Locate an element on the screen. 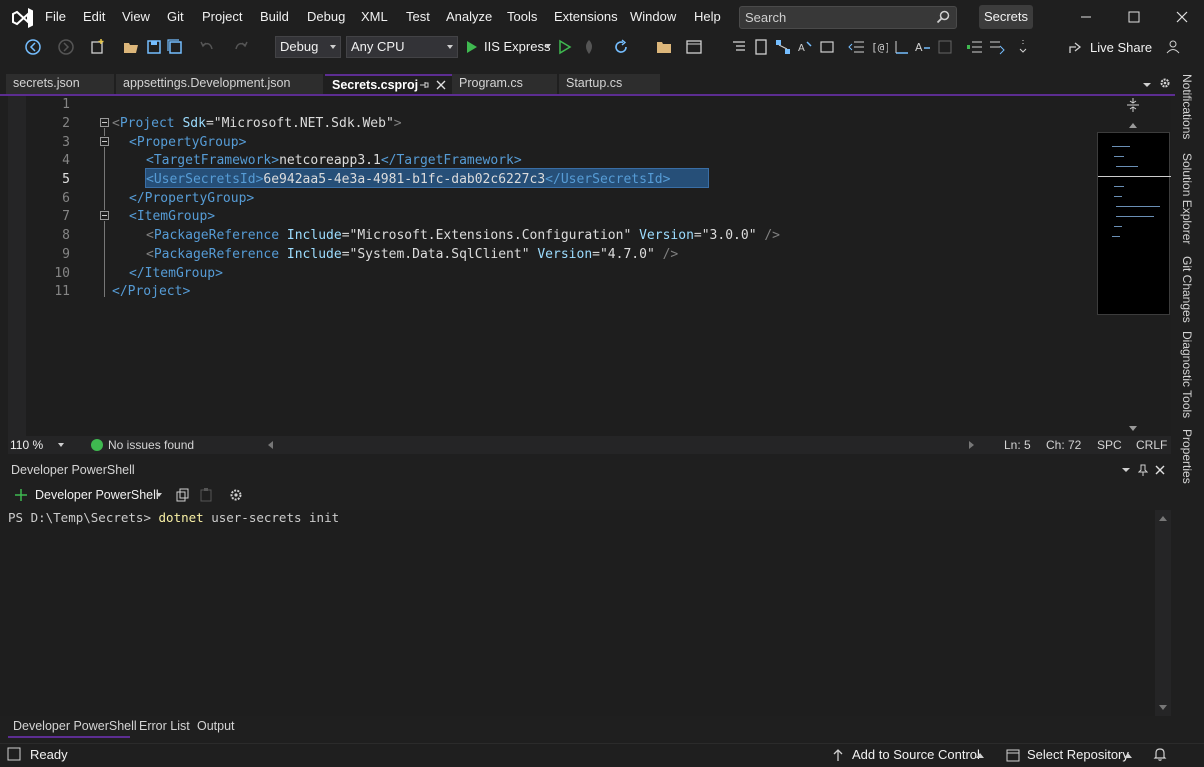 This screenshot has height=767, width=1204. menu-git: Git is located at coordinates (175, 17).